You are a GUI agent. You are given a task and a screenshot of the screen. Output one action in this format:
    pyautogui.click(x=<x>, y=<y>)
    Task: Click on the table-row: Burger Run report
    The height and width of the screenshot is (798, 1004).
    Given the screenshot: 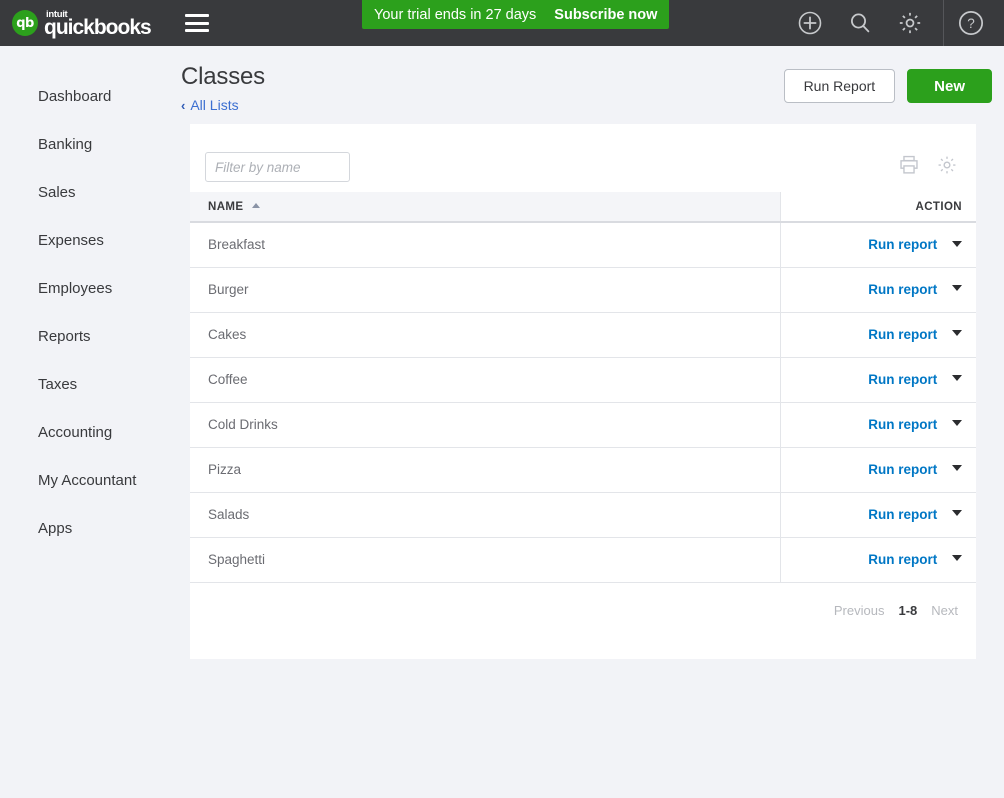 What is the action you would take?
    pyautogui.click(x=583, y=290)
    